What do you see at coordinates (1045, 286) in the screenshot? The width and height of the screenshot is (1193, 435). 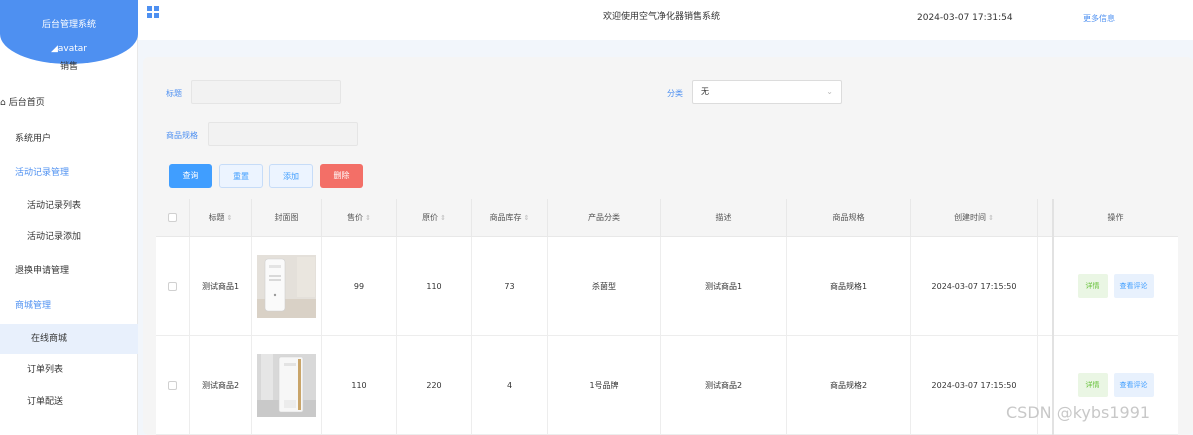 I see `cell-spacer` at bounding box center [1045, 286].